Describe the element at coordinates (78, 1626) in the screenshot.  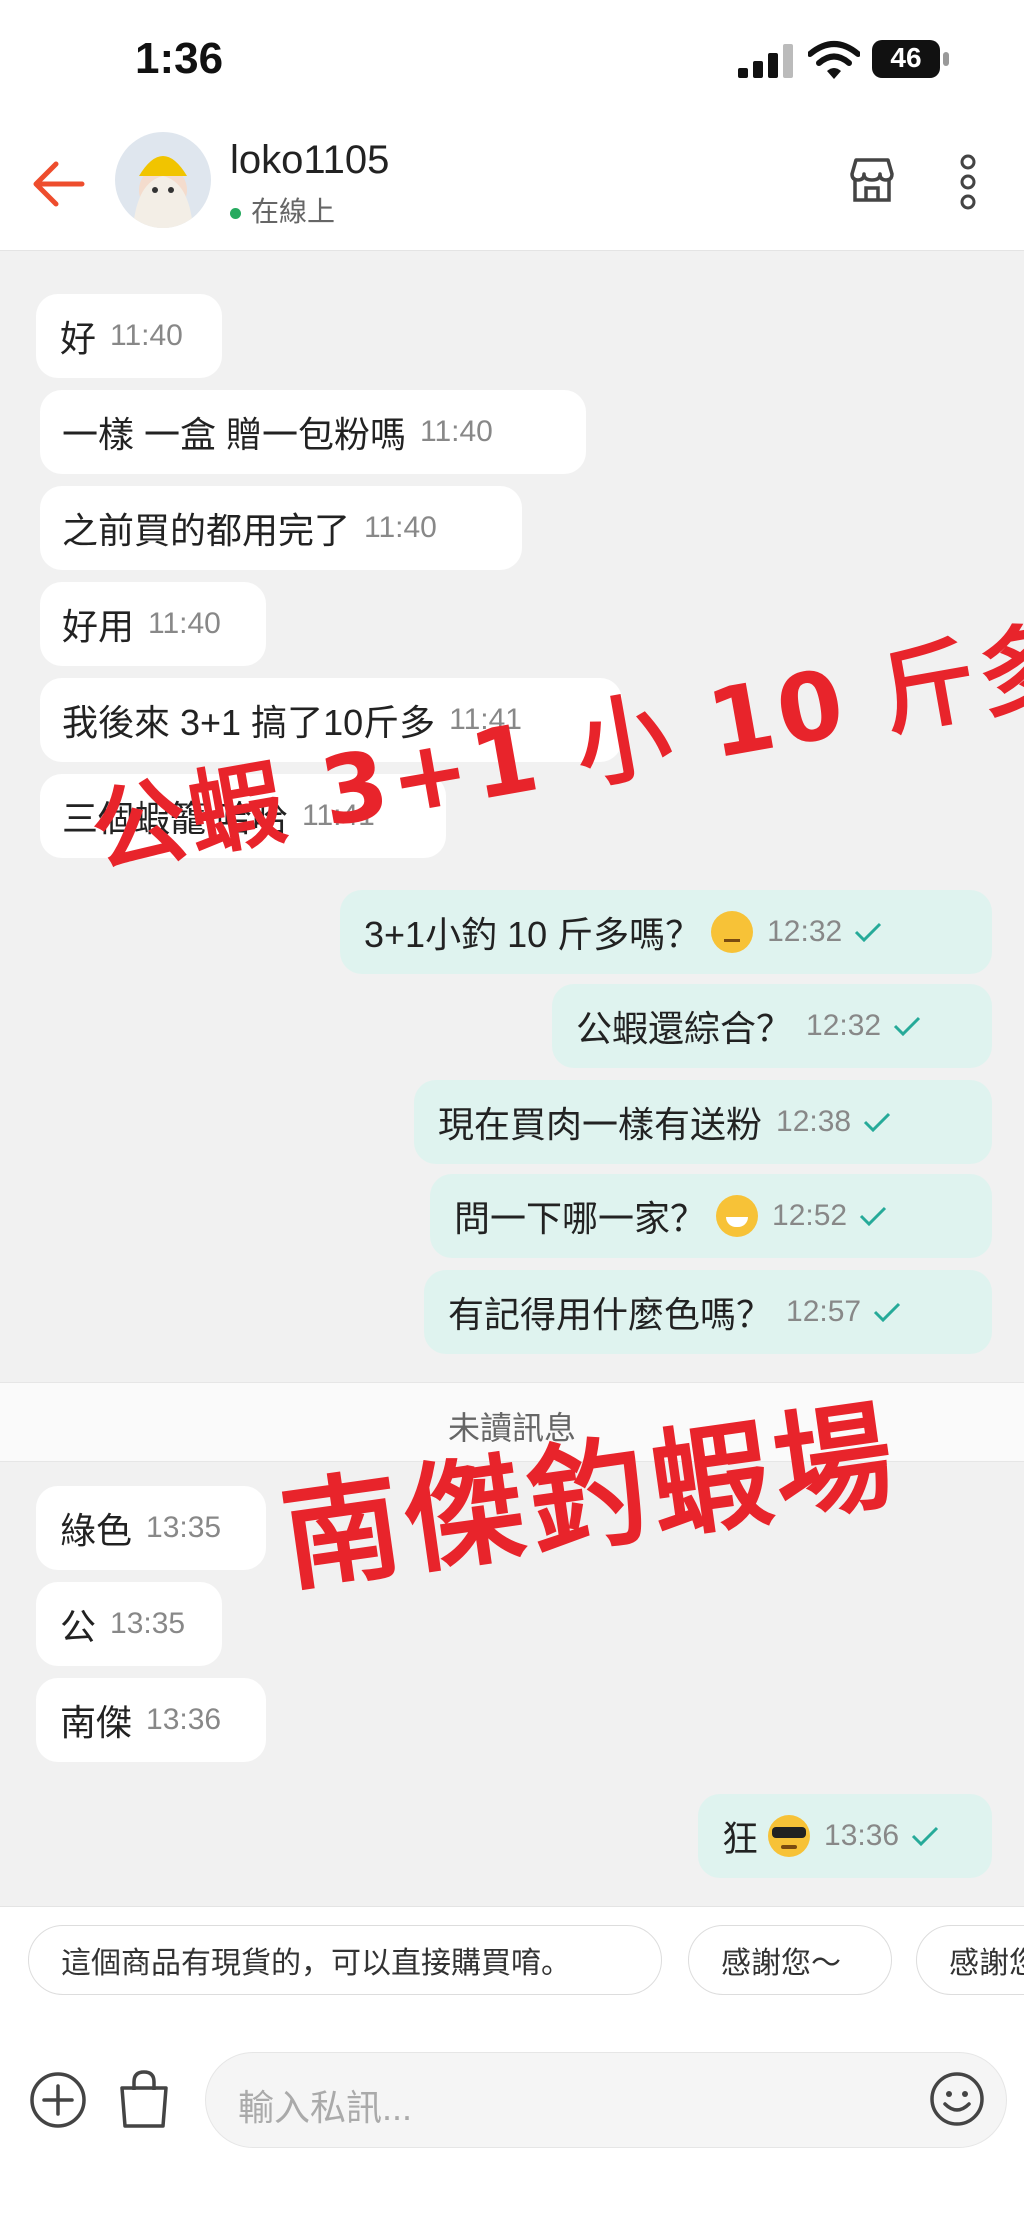
I see `message-text: 公` at that location.